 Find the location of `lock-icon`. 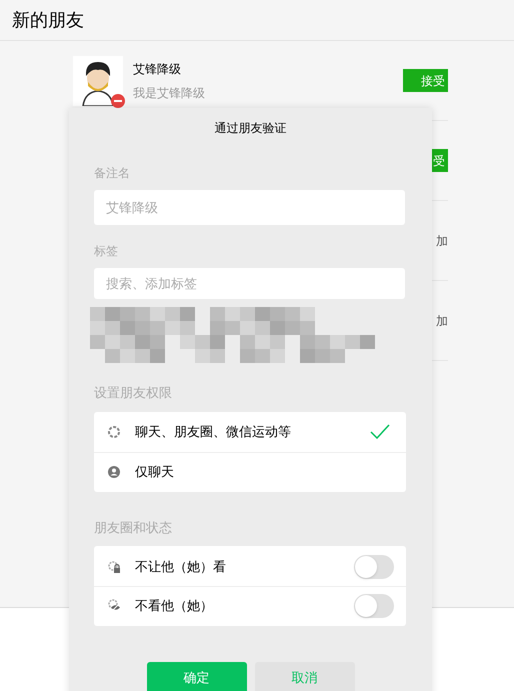

lock-icon is located at coordinates (114, 567).